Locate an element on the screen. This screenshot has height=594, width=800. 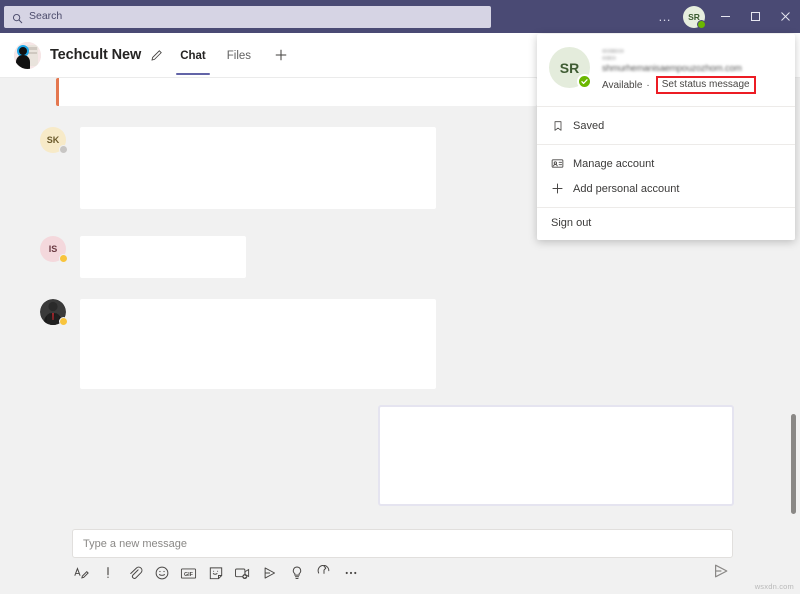
watermark: wsxdn.com is located at coordinates (774, 586).